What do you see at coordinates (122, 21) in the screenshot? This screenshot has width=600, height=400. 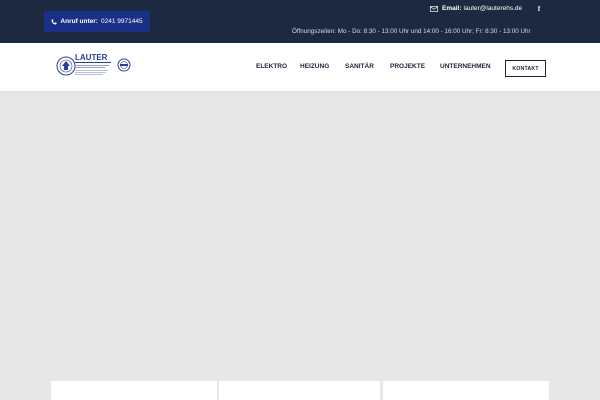 I see `call-number: 0241 9971445` at bounding box center [122, 21].